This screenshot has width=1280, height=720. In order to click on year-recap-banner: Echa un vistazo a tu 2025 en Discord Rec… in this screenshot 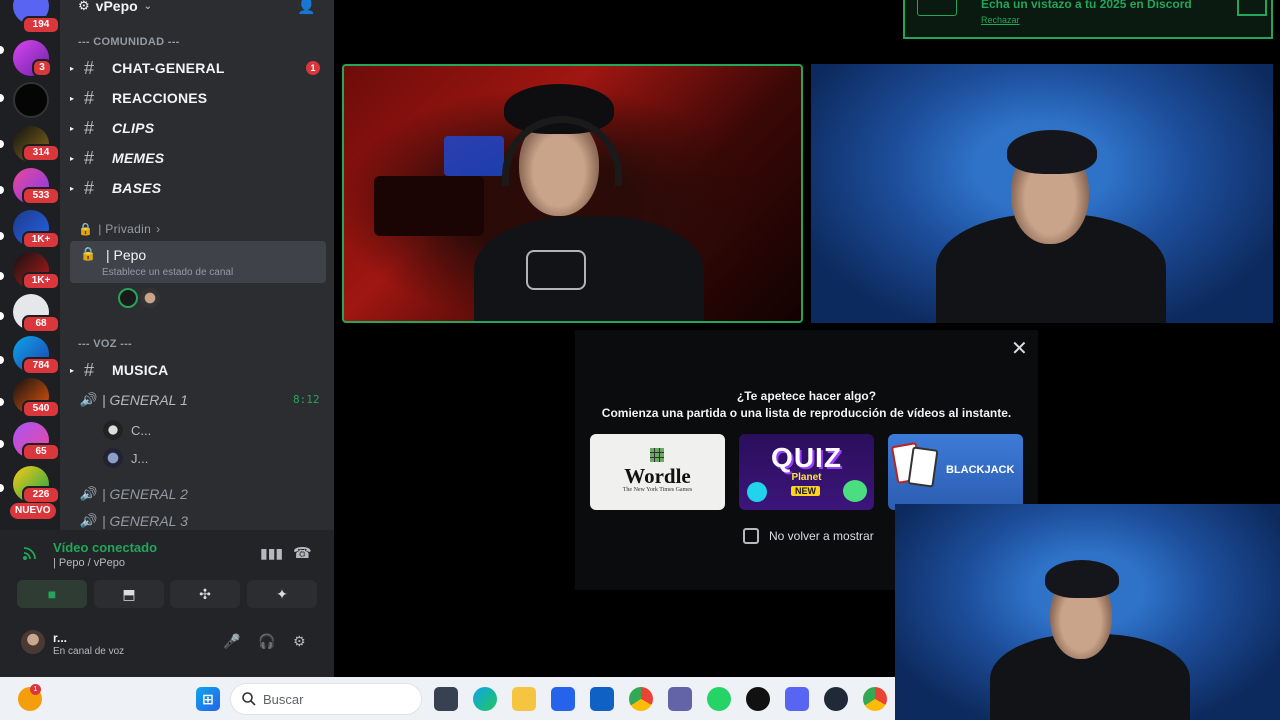, I will do `click(1088, 19)`.